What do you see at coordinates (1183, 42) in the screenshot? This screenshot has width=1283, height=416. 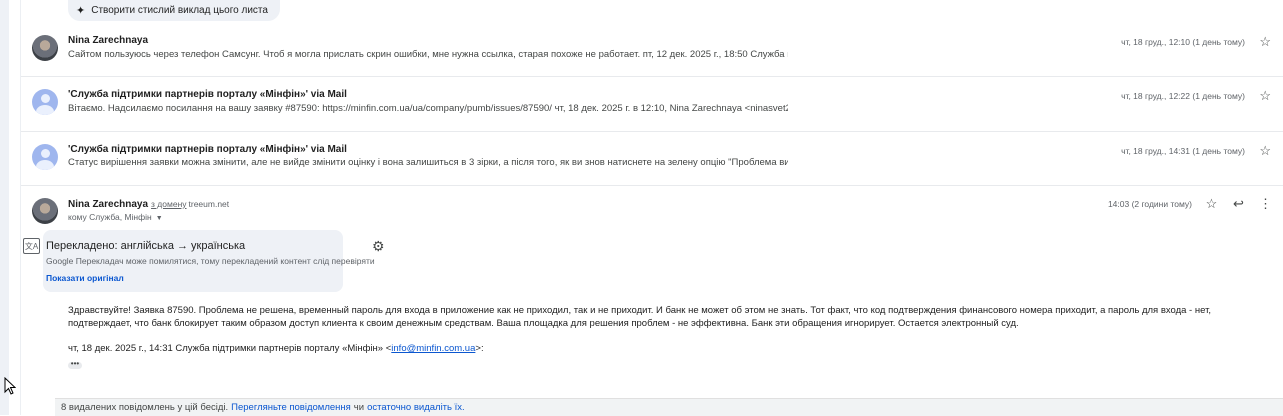 I see `message-date: чт, 18 груд., 12:10 (1 день тому)` at bounding box center [1183, 42].